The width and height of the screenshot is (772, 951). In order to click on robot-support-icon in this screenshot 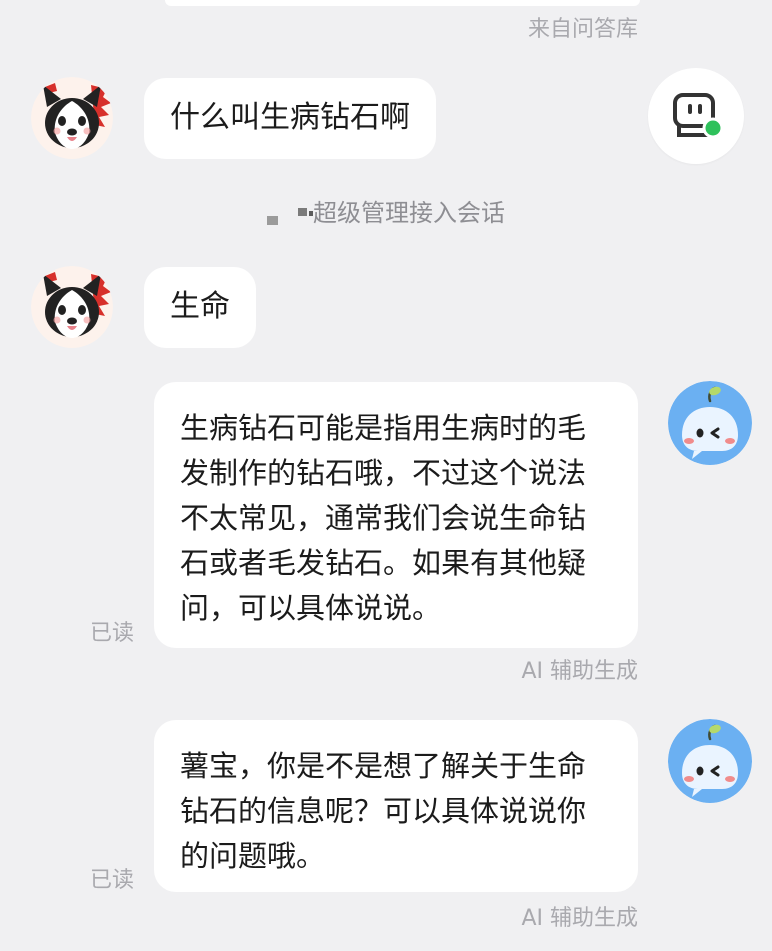, I will do `click(698, 116)`.